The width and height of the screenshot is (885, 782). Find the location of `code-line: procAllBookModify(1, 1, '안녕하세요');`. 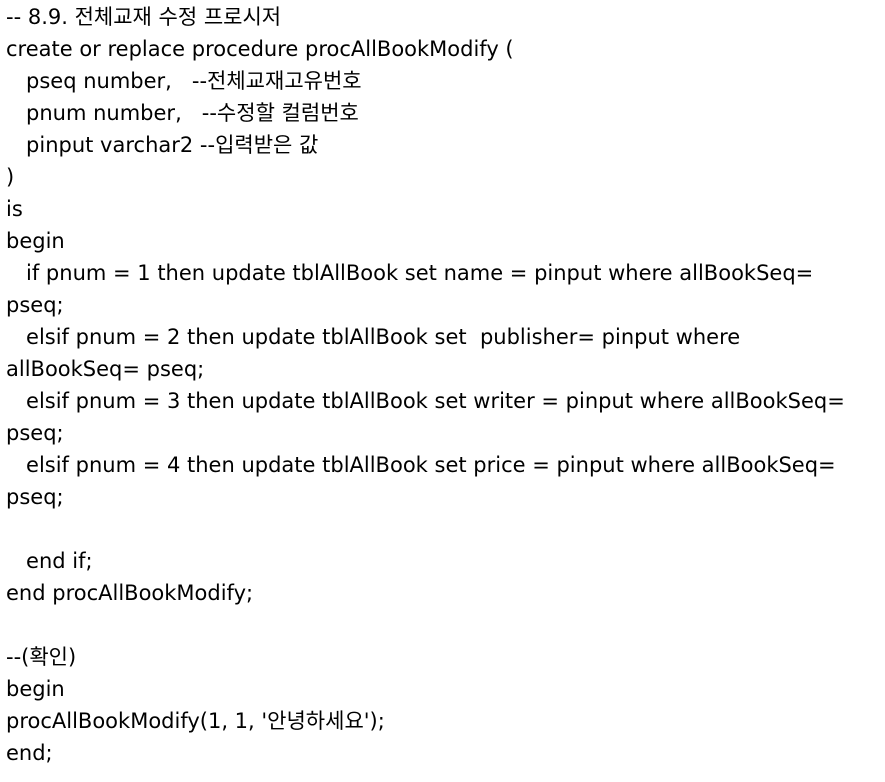

code-line: procAllBookModify(1, 1, '안녕하세요'); is located at coordinates (195, 721).